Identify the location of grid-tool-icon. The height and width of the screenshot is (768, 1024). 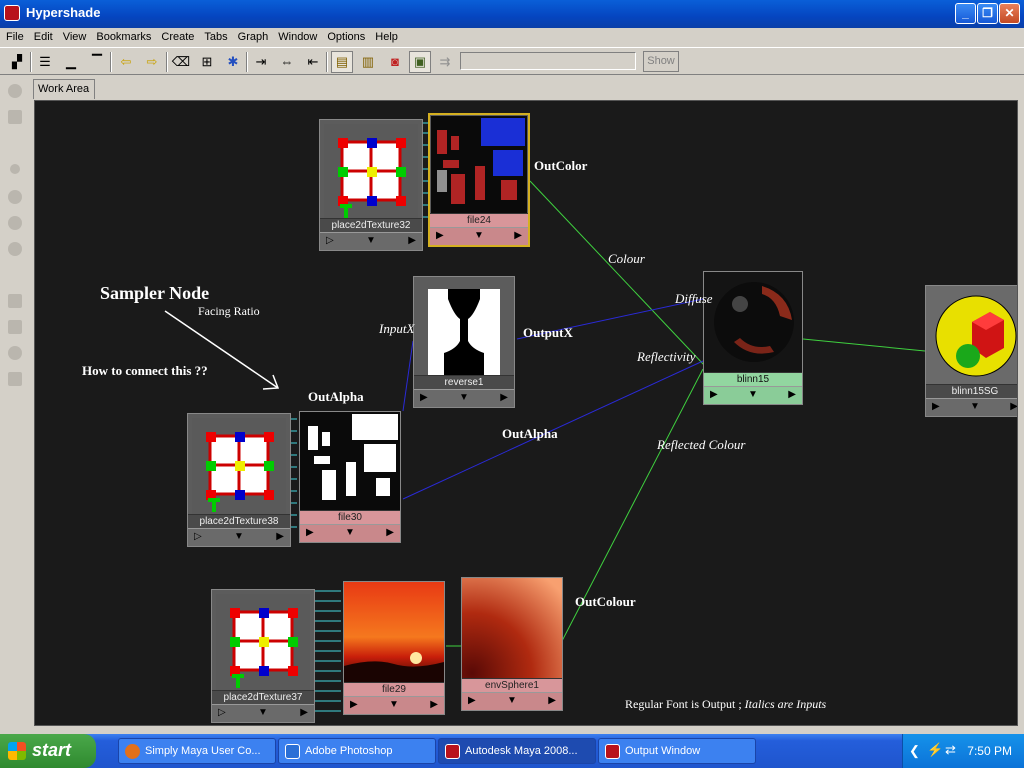
(15, 117).